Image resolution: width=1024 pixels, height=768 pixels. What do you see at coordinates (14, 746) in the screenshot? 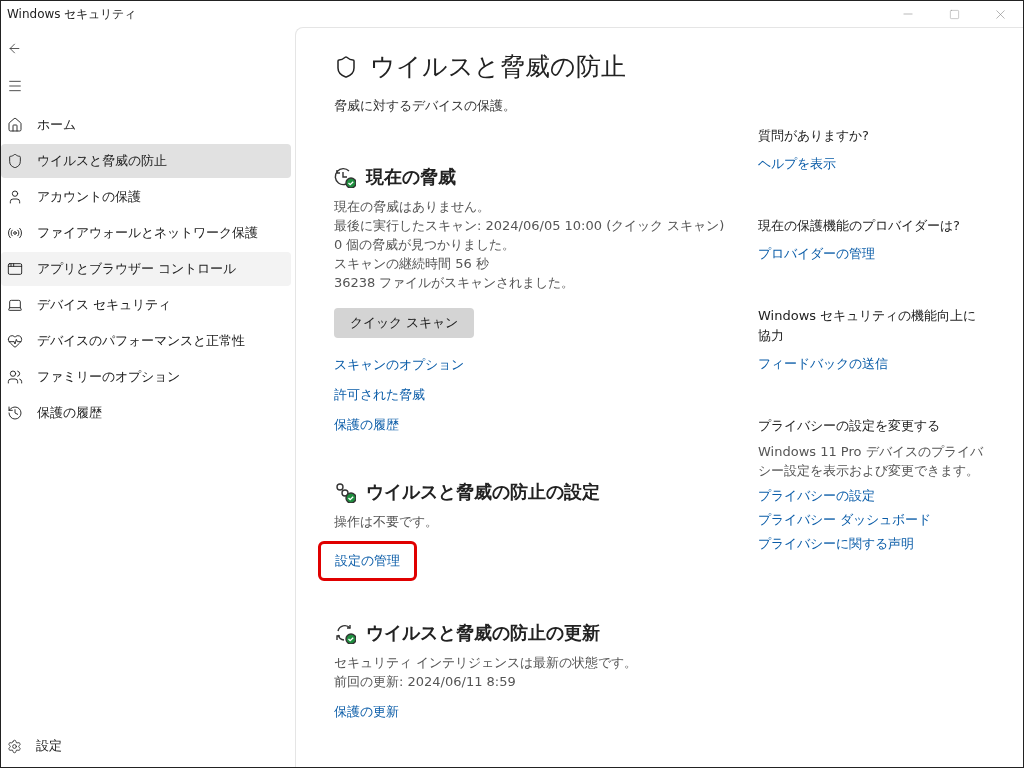
I see `settings-icon` at bounding box center [14, 746].